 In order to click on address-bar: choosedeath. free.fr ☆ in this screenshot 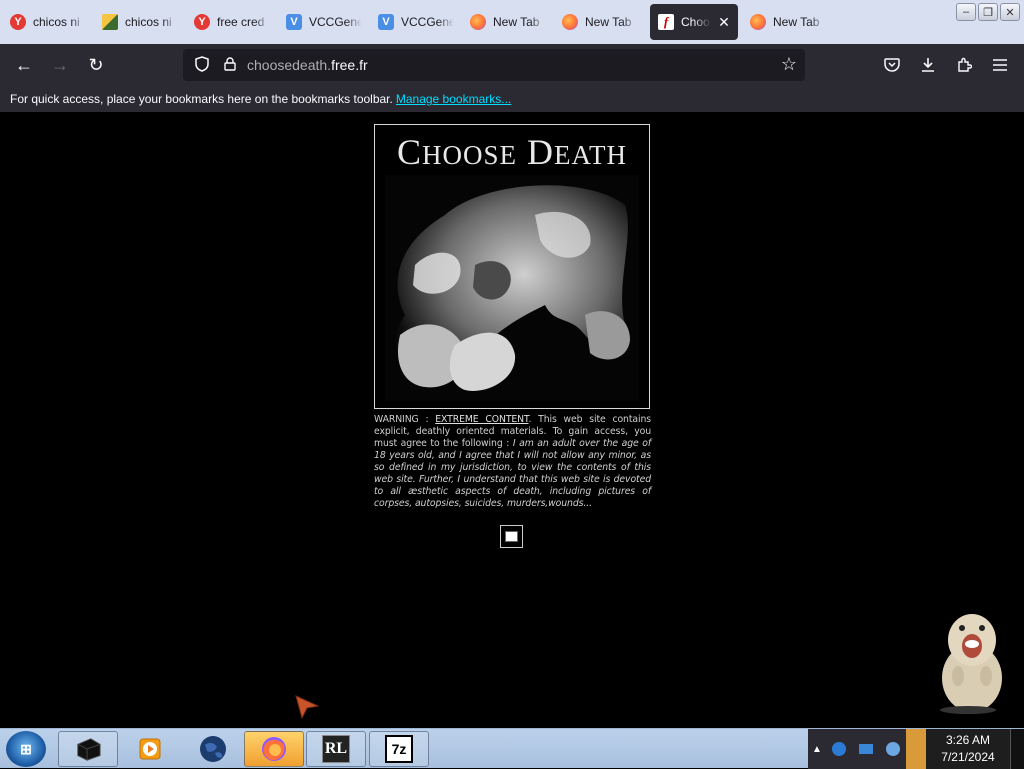, I will do `click(494, 65)`.